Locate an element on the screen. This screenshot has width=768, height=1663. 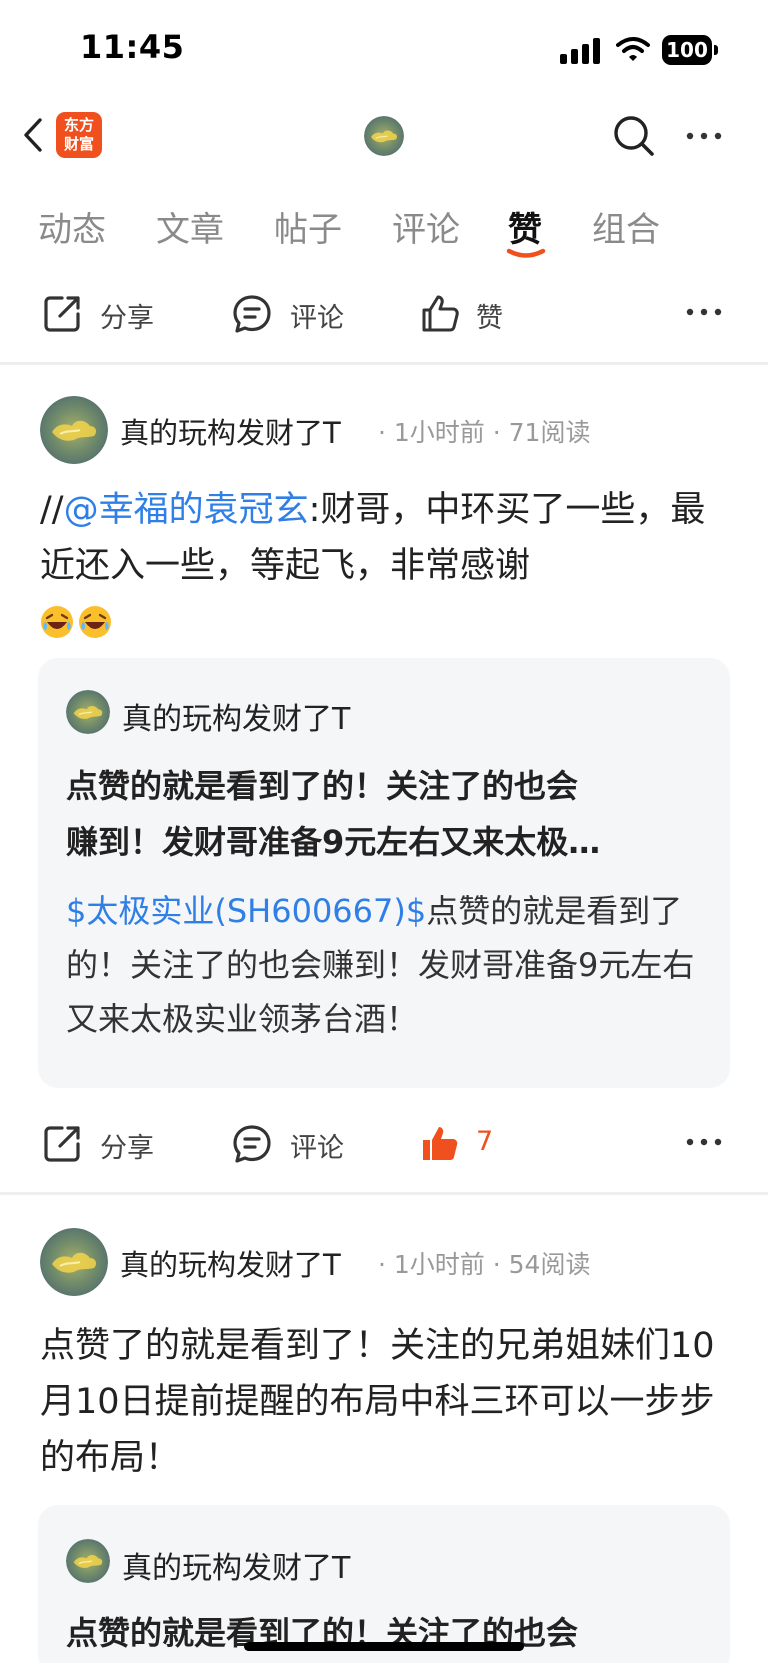
home-indicator is located at coordinates (384, 1646).